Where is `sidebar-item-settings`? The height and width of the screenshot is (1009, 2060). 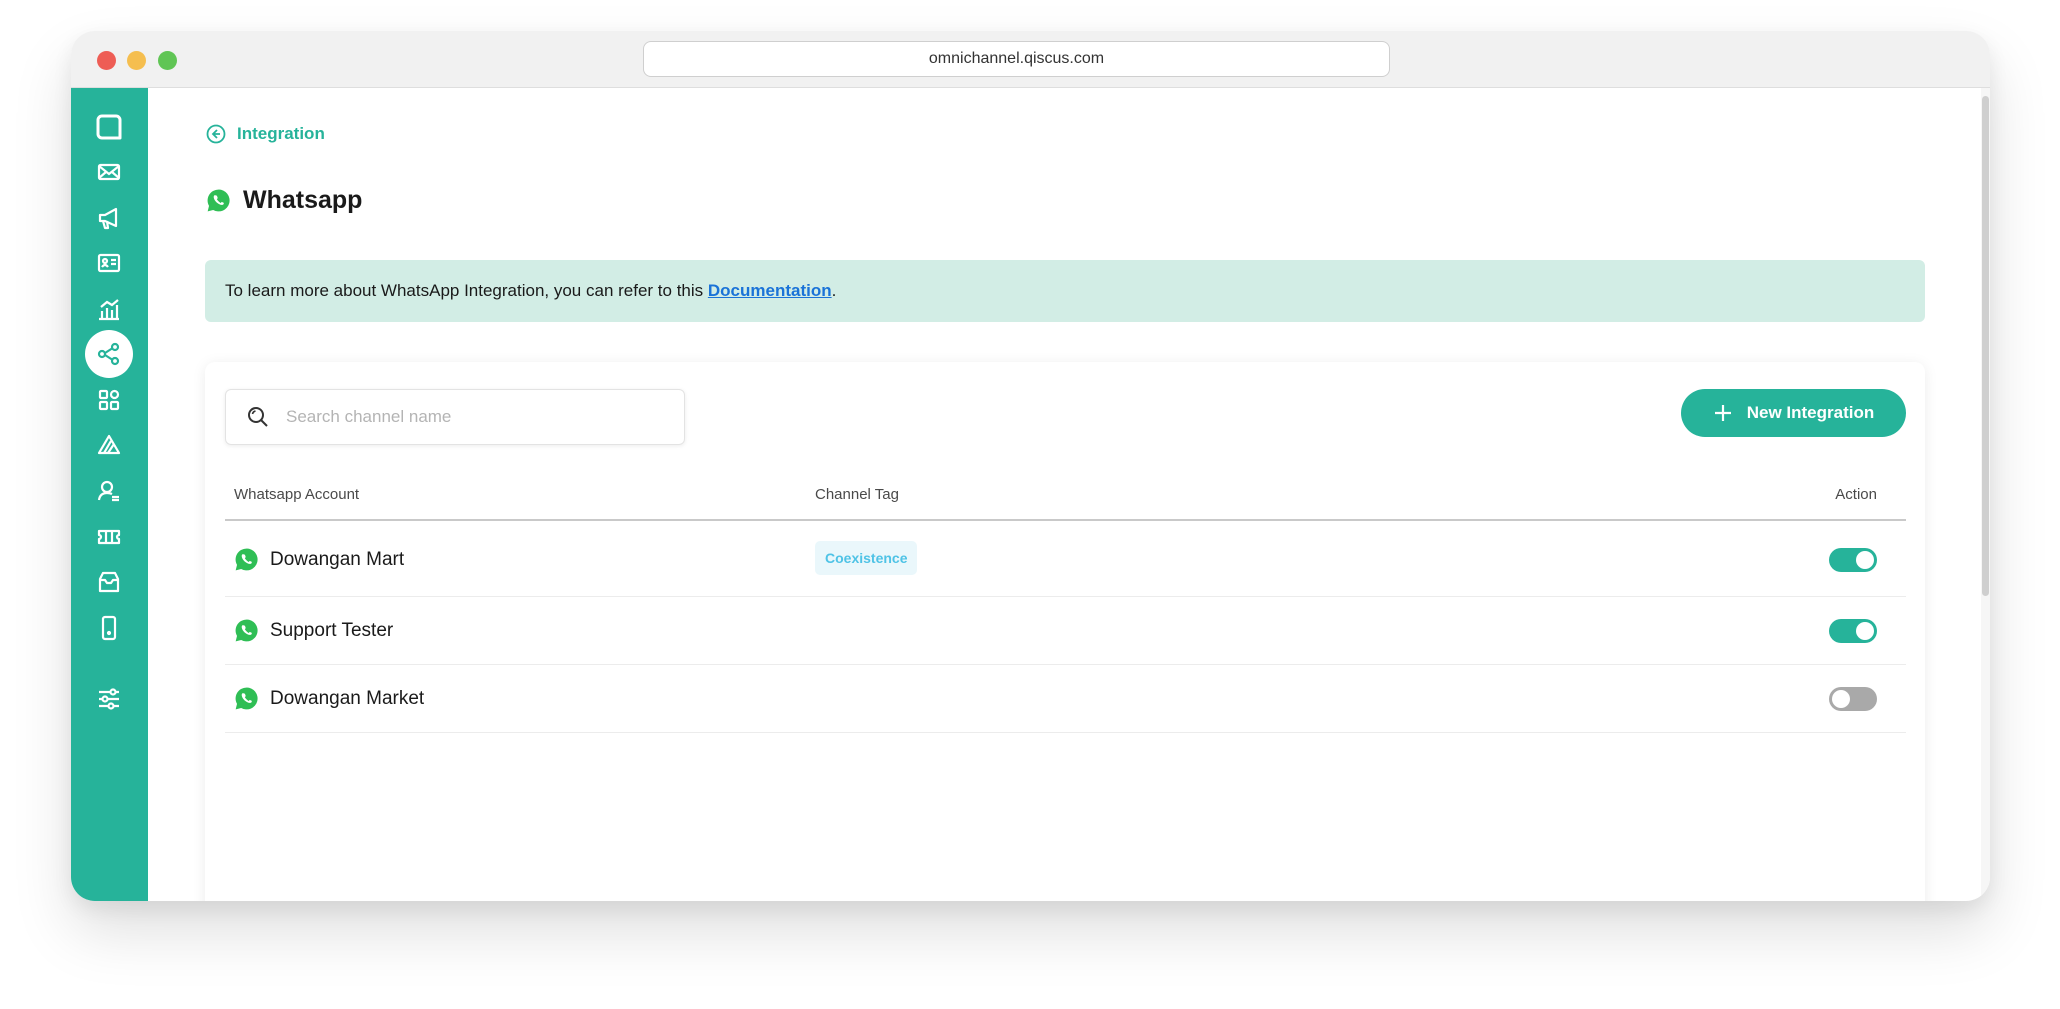 sidebar-item-settings is located at coordinates (109, 699).